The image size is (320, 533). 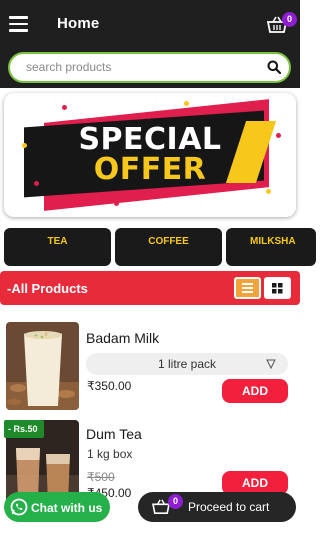 What do you see at coordinates (150, 169) in the screenshot?
I see `banner-line-2: OFFER` at bounding box center [150, 169].